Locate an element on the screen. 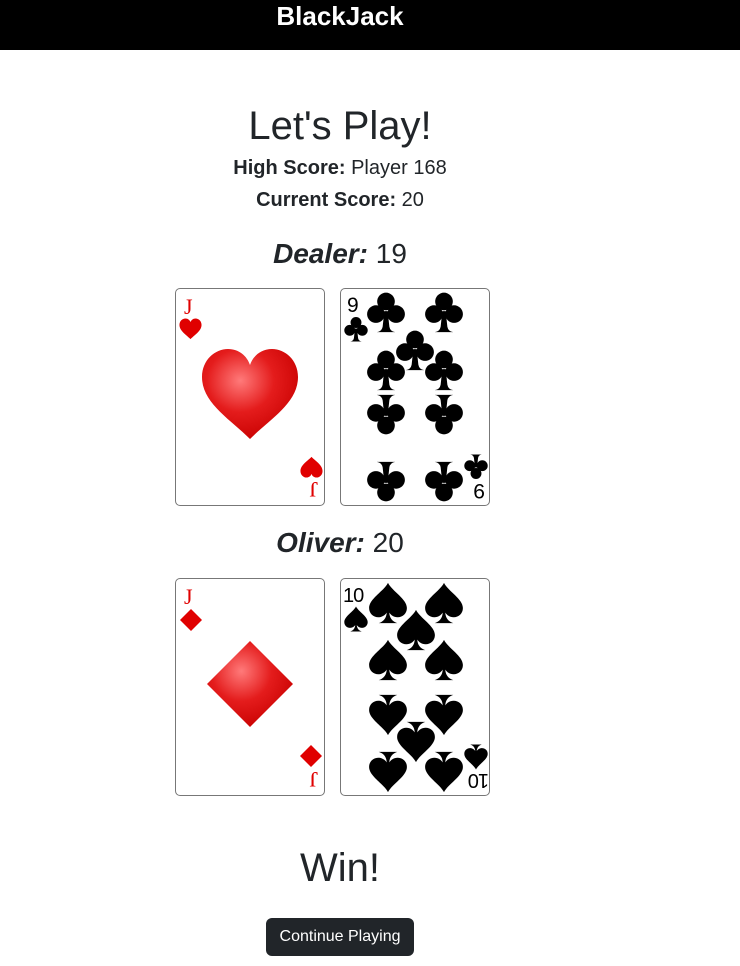  player-name: Oliver: is located at coordinates (320, 542).